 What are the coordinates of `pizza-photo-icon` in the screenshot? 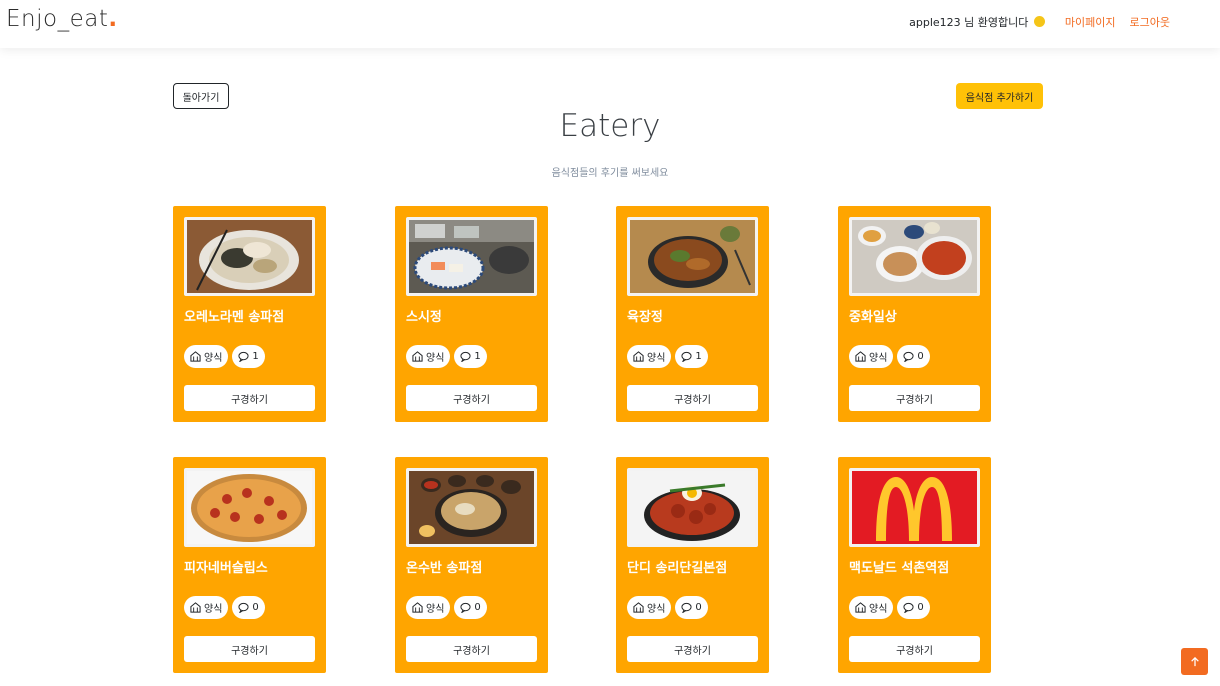 It's located at (249, 507).